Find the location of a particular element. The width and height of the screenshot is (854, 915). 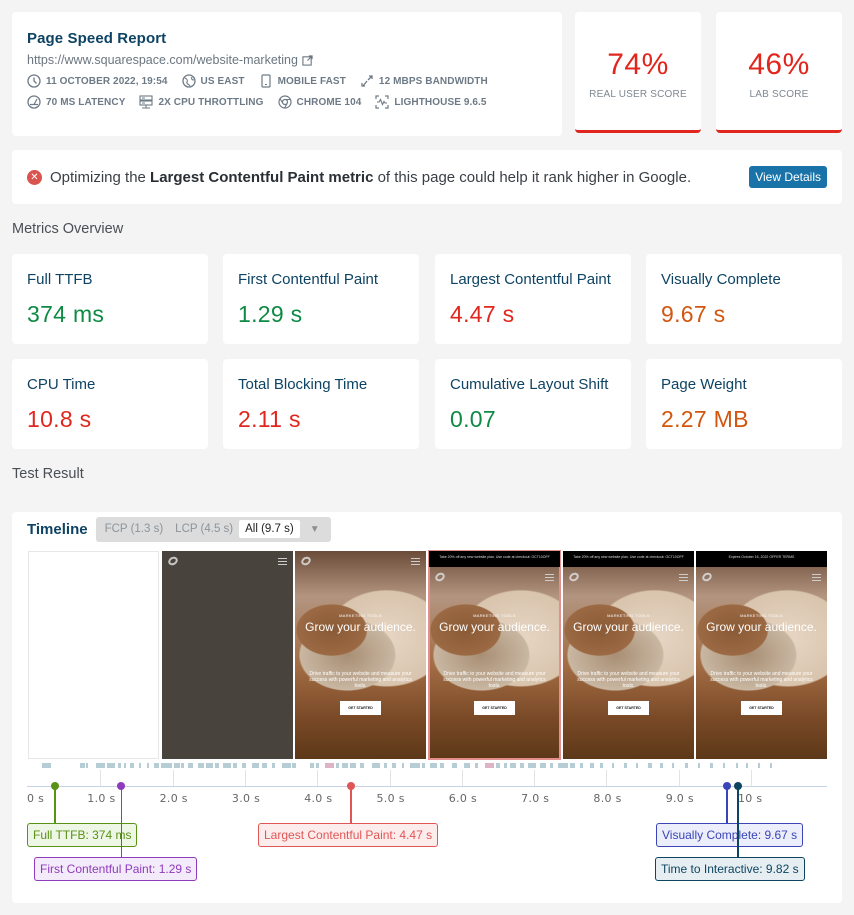

metric-card: Largest Contentful Paint 4.47 s is located at coordinates (533, 299).